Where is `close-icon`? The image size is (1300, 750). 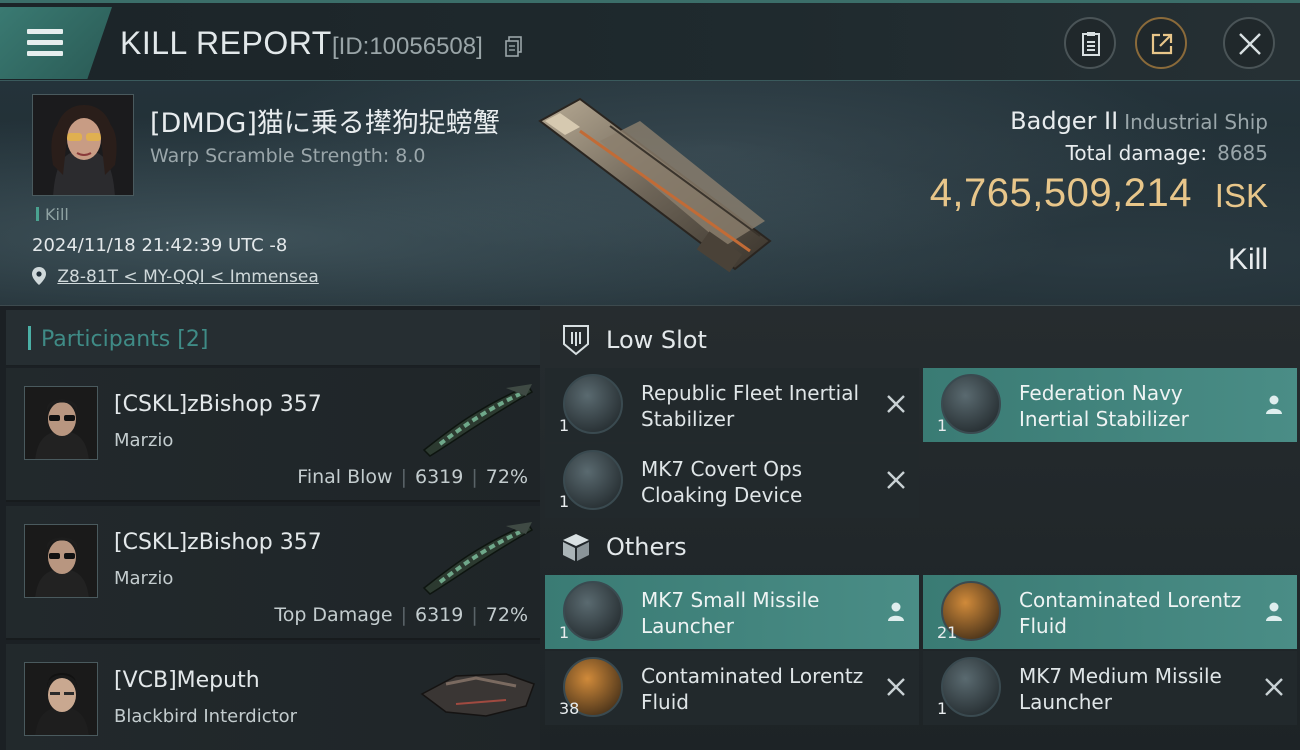
close-icon is located at coordinates (1250, 44).